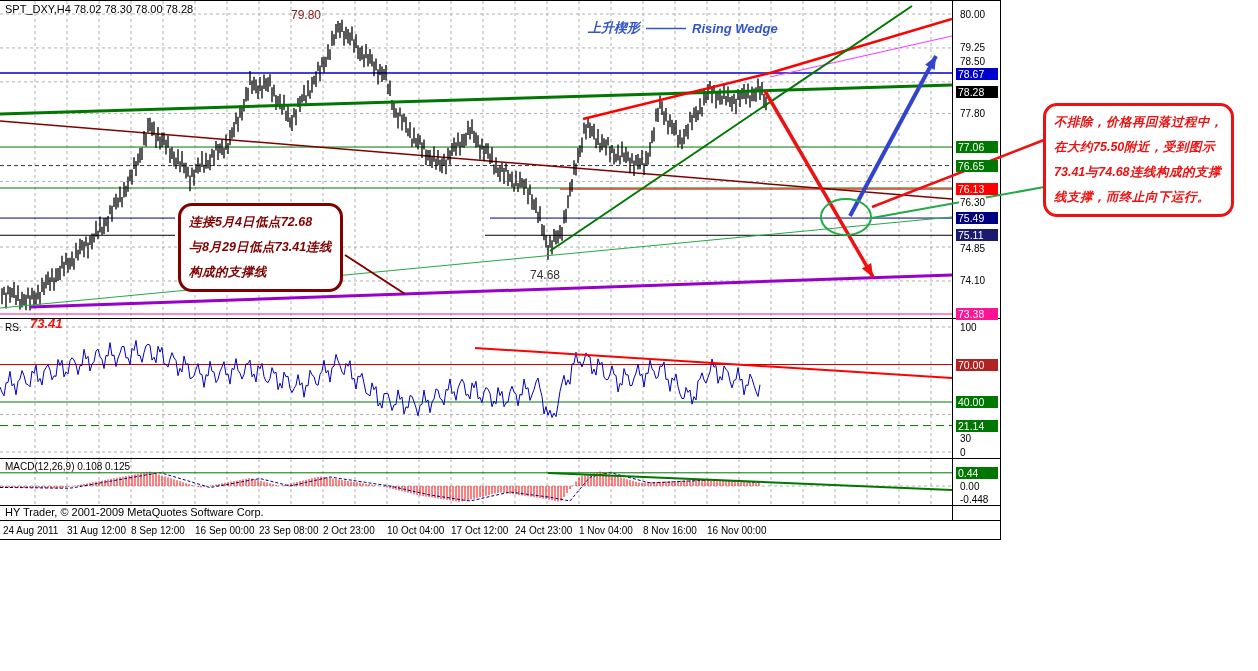  Describe the element at coordinates (289, 530) in the screenshot. I see `time-axis-label: 23 Sep 08:00` at that location.